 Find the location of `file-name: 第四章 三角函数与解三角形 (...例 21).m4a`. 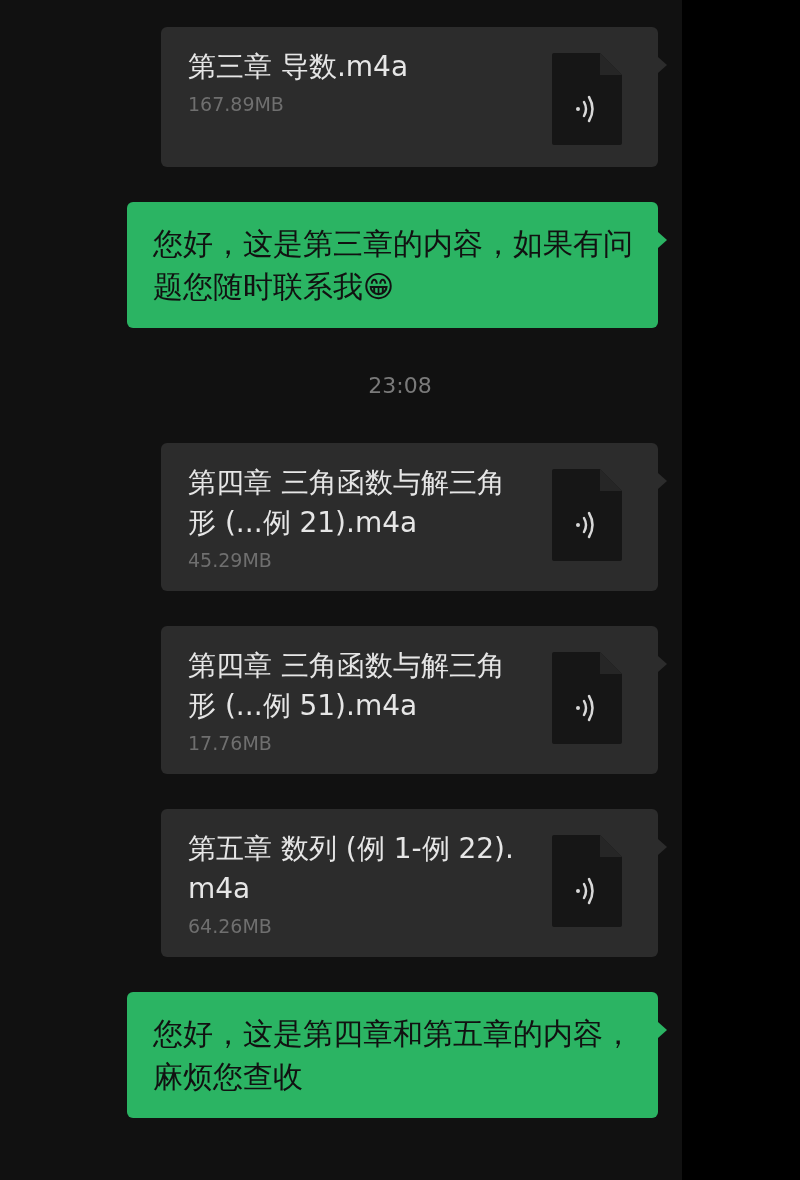

file-name: 第四章 三角函数与解三角形 (...例 21).m4a is located at coordinates (347, 503).